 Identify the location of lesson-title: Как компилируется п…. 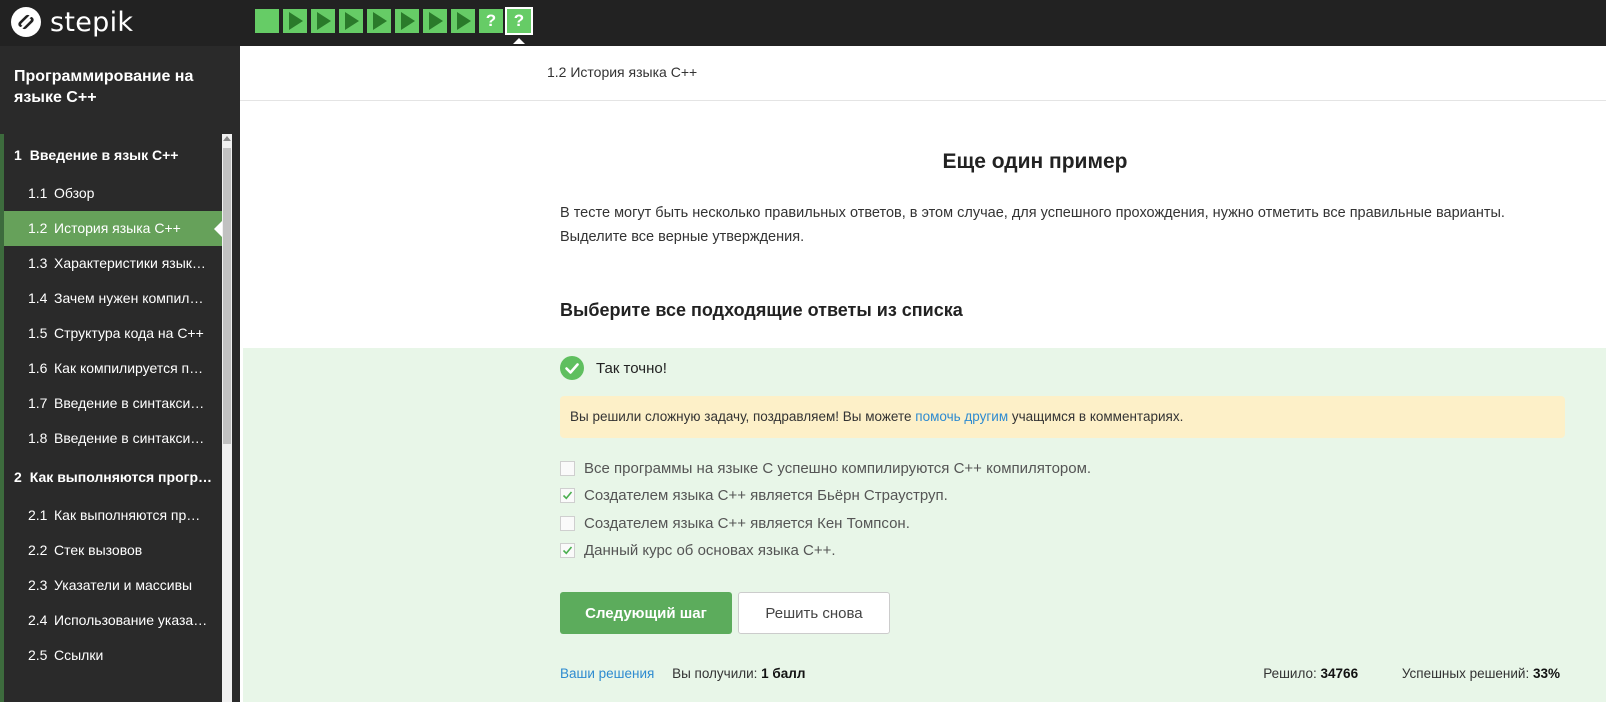
(129, 368).